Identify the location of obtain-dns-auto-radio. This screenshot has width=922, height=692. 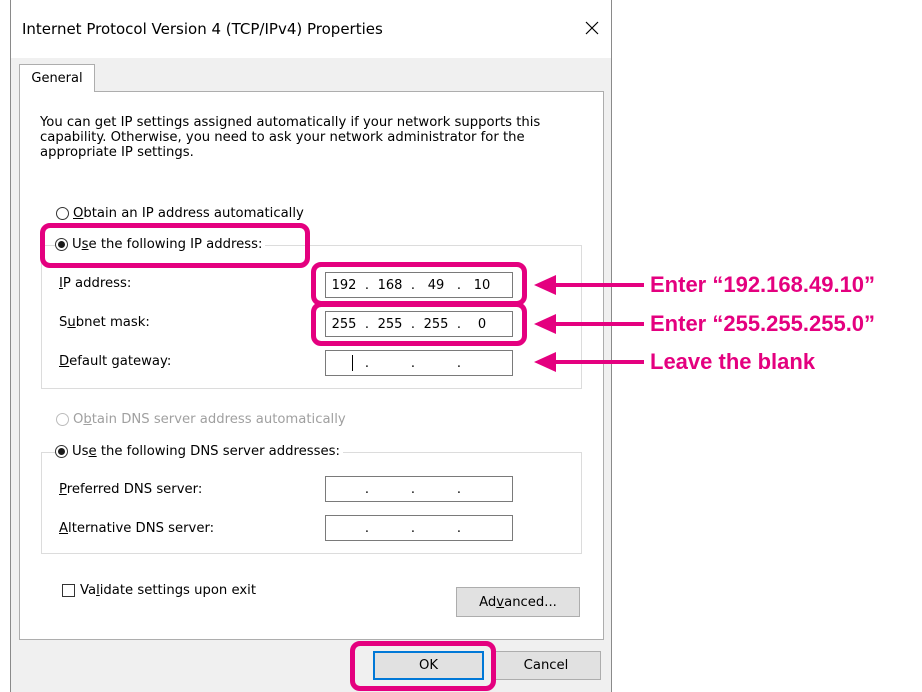
(62, 419).